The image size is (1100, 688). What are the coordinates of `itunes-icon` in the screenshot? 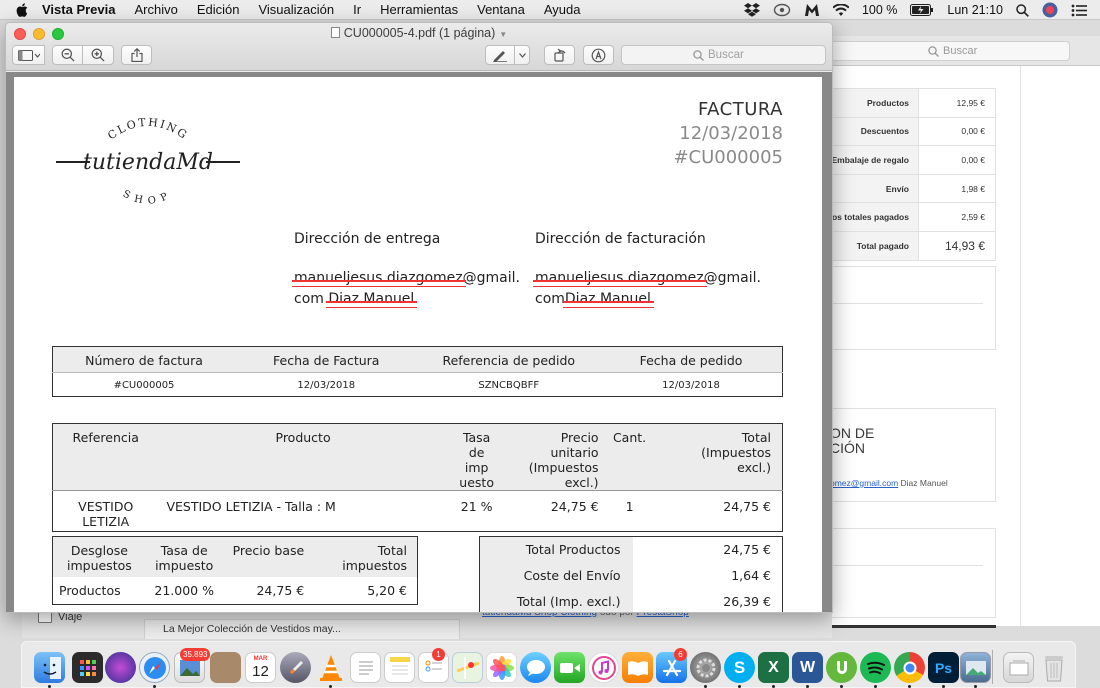 It's located at (603, 667).